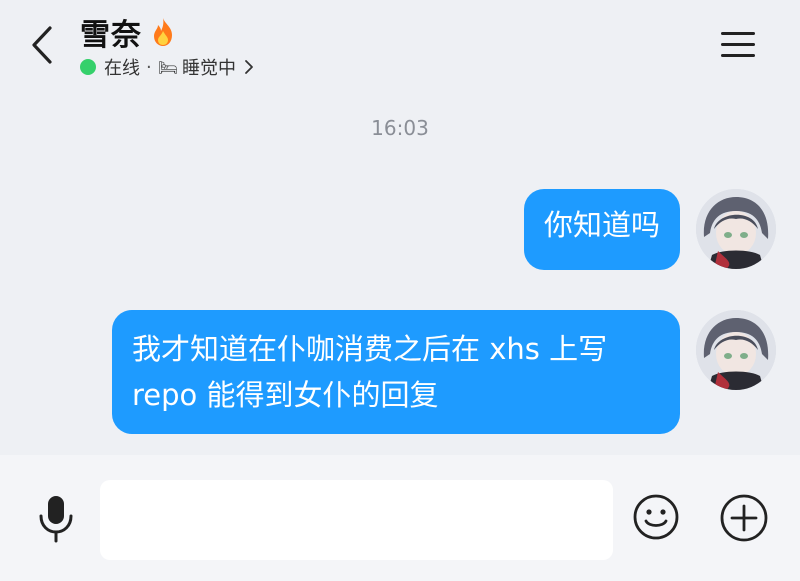 The height and width of the screenshot is (581, 800). What do you see at coordinates (163, 32) in the screenshot?
I see `fire-icon` at bounding box center [163, 32].